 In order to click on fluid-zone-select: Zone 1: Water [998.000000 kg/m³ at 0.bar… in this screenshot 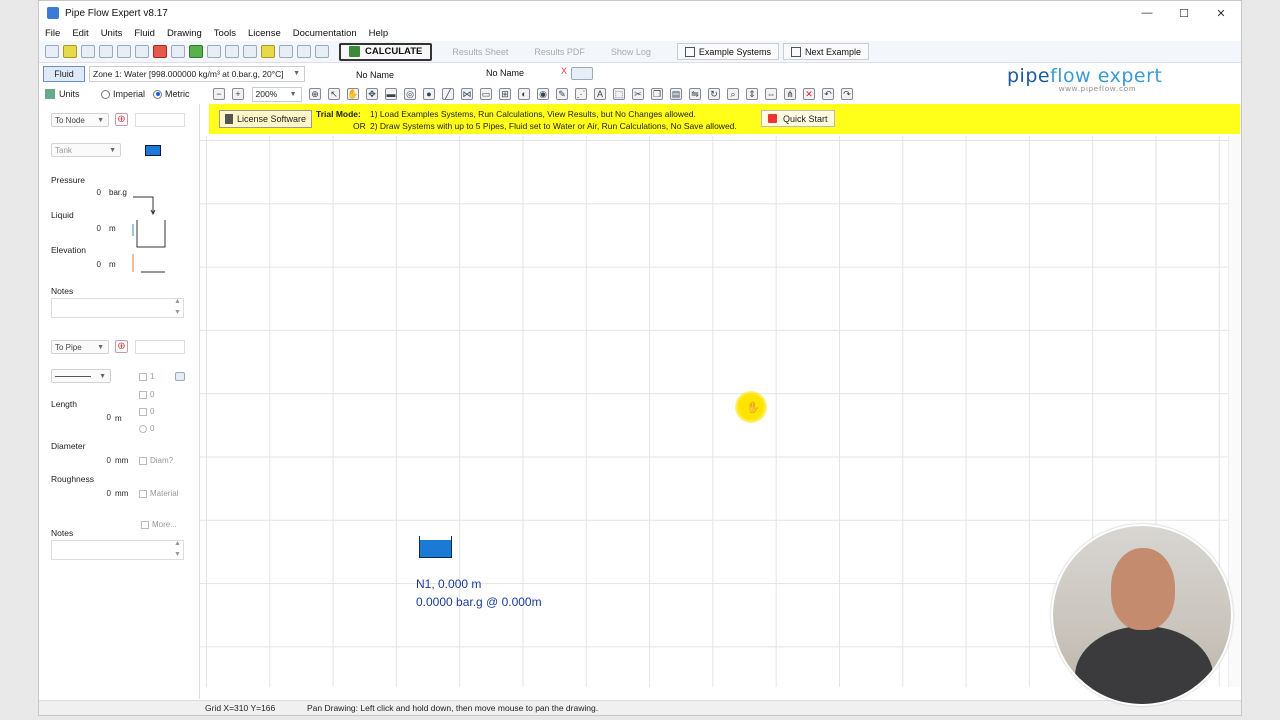, I will do `click(197, 74)`.